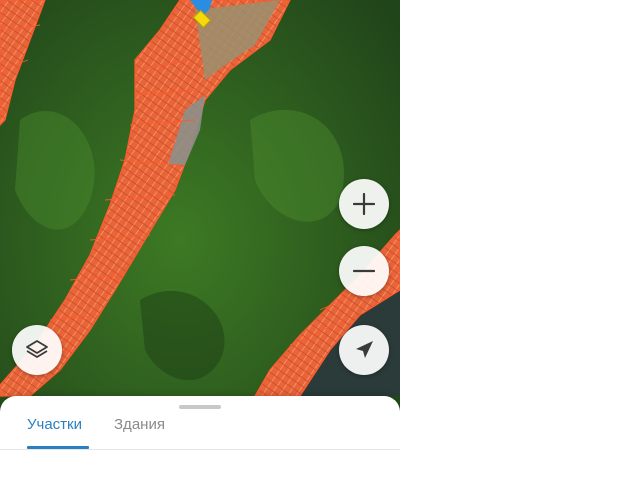 This screenshot has height=479, width=640. Describe the element at coordinates (139, 425) in the screenshot. I see `tab-buildings: Здания` at that location.